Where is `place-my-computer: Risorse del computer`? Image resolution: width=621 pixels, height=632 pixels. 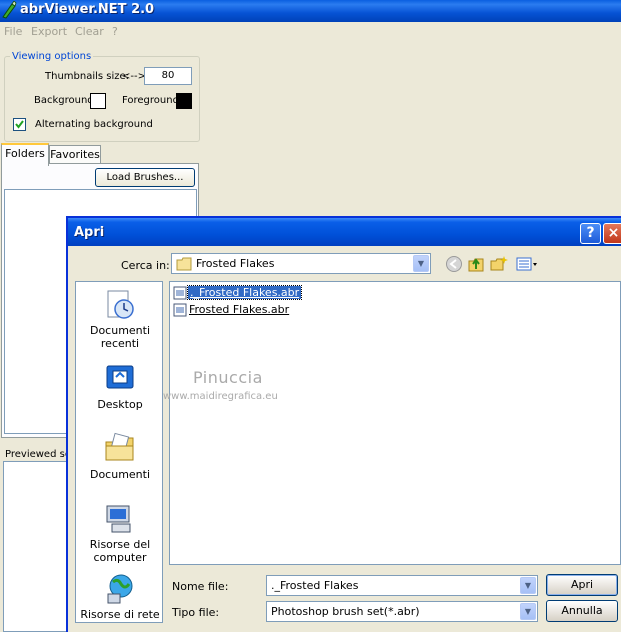
place-my-computer: Risorse del computer is located at coordinates (120, 533).